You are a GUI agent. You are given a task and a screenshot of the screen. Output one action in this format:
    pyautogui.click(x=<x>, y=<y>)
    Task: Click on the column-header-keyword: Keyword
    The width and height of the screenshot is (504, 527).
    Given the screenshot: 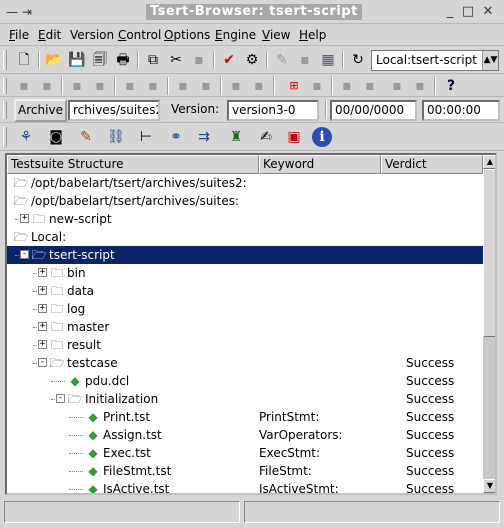 What is the action you would take?
    pyautogui.click(x=320, y=164)
    